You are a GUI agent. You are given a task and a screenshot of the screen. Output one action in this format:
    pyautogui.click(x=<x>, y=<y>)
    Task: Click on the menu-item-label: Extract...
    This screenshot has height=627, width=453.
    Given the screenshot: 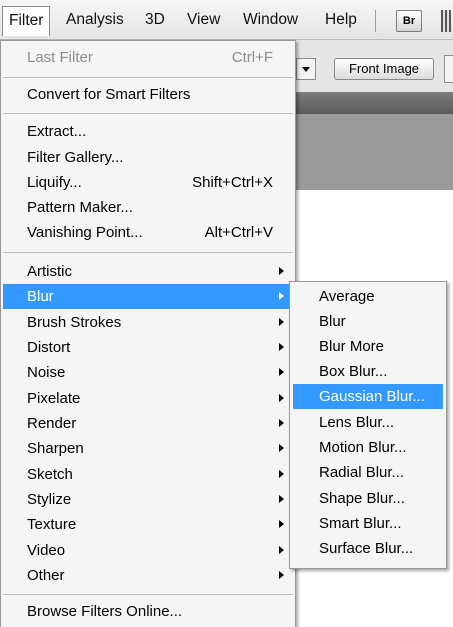 What is the action you would take?
    pyautogui.click(x=57, y=131)
    